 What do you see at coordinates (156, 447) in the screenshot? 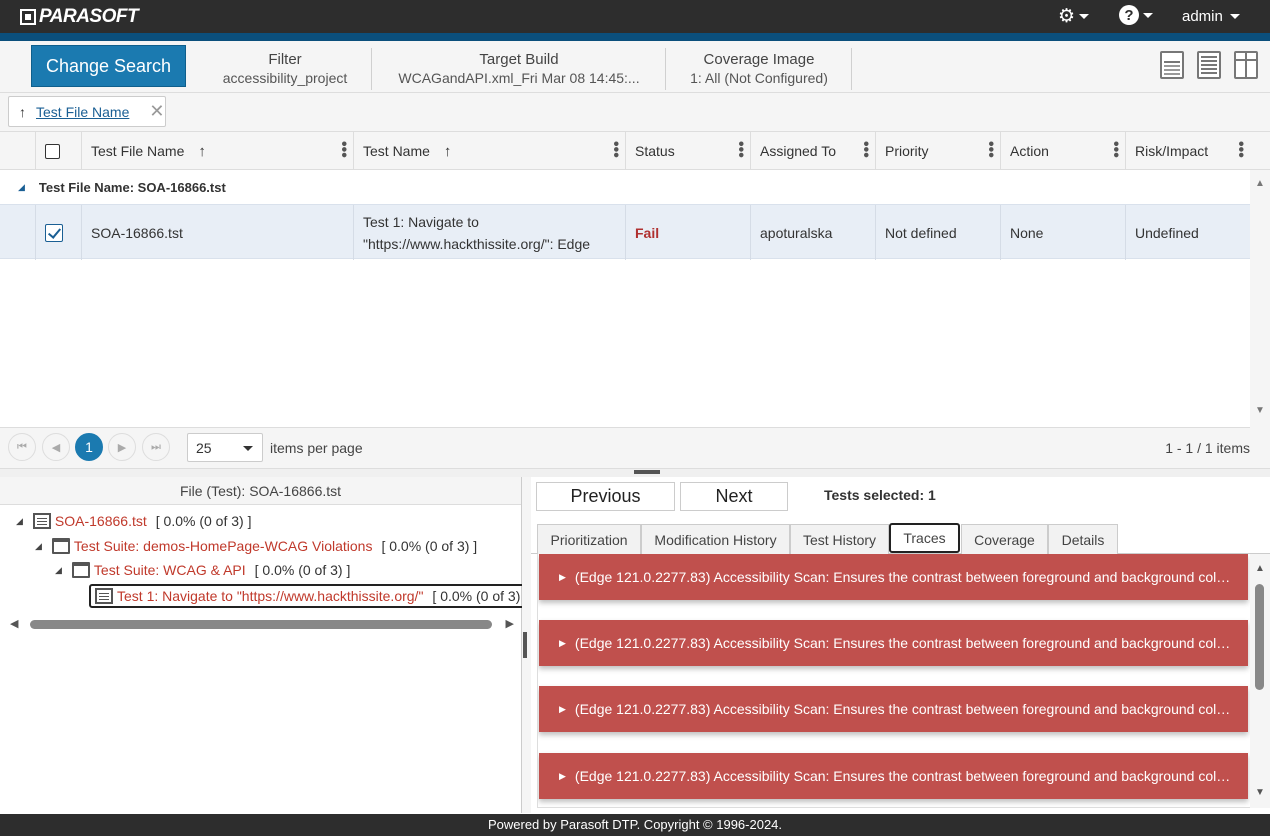
I see `last-page-button: ⏭` at bounding box center [156, 447].